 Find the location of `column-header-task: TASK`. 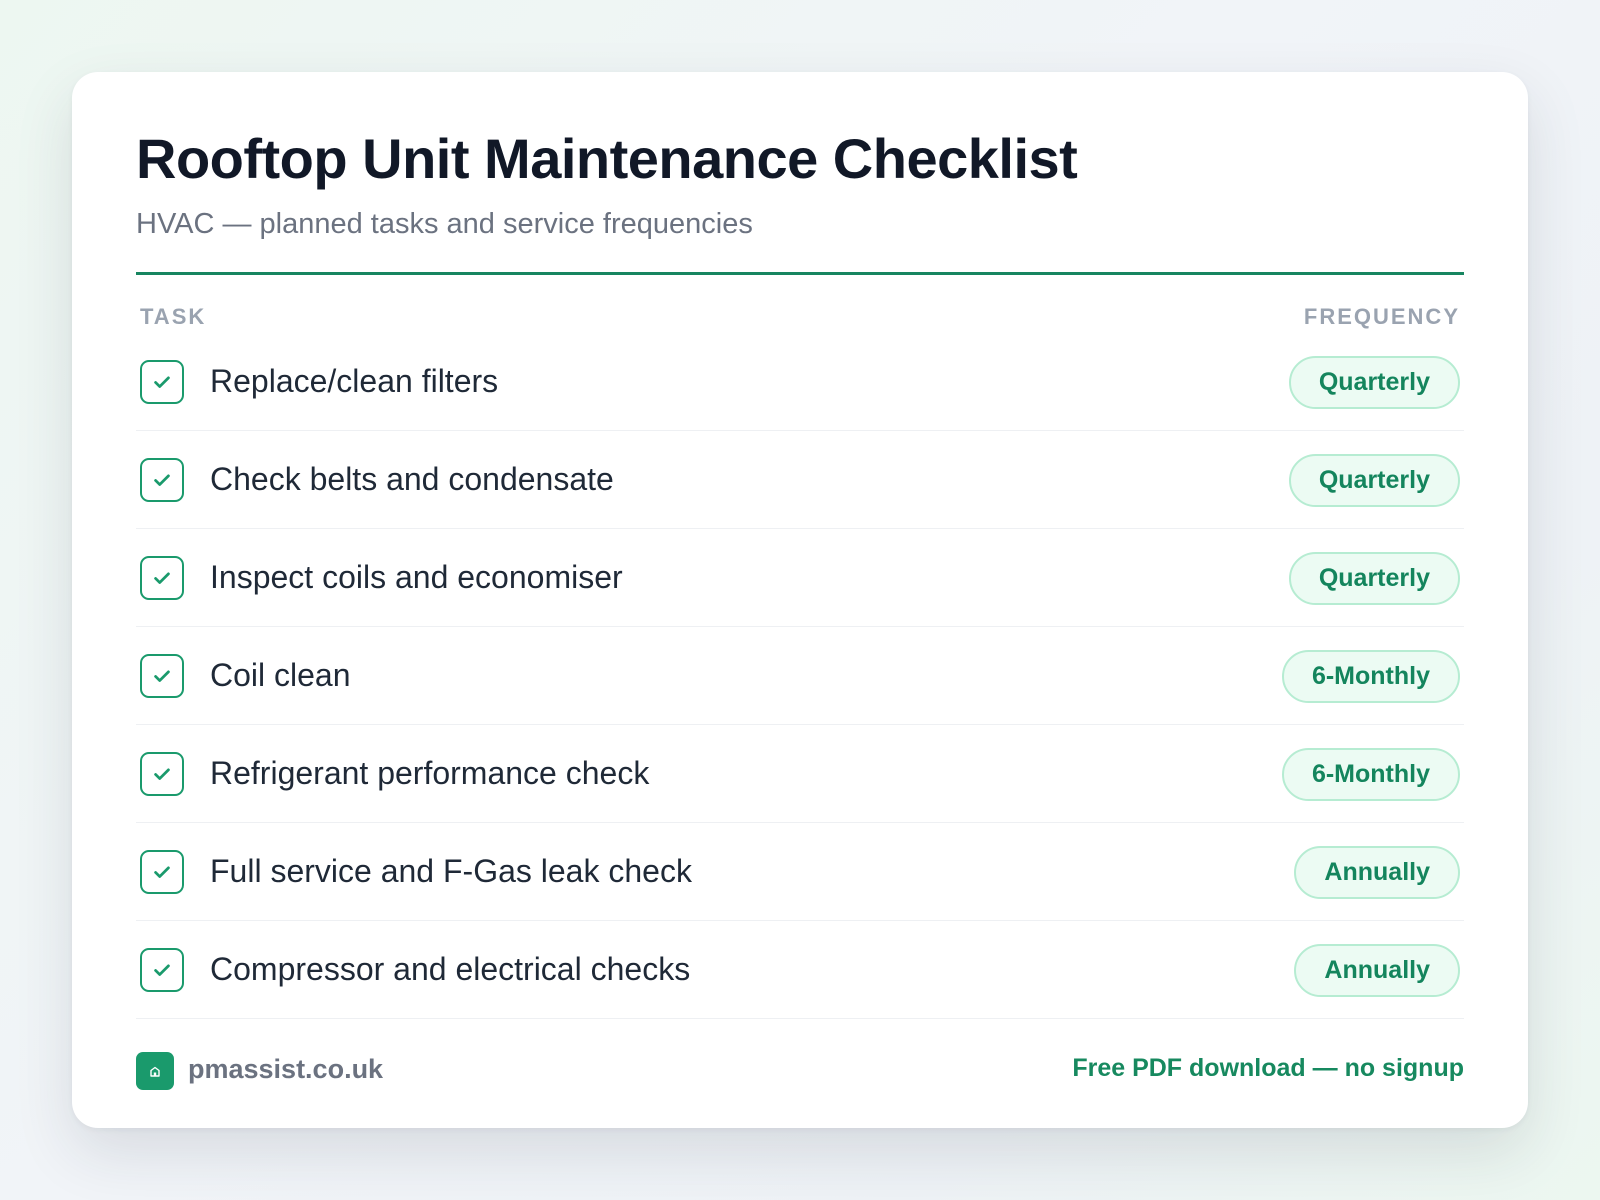

column-header-task: TASK is located at coordinates (173, 316).